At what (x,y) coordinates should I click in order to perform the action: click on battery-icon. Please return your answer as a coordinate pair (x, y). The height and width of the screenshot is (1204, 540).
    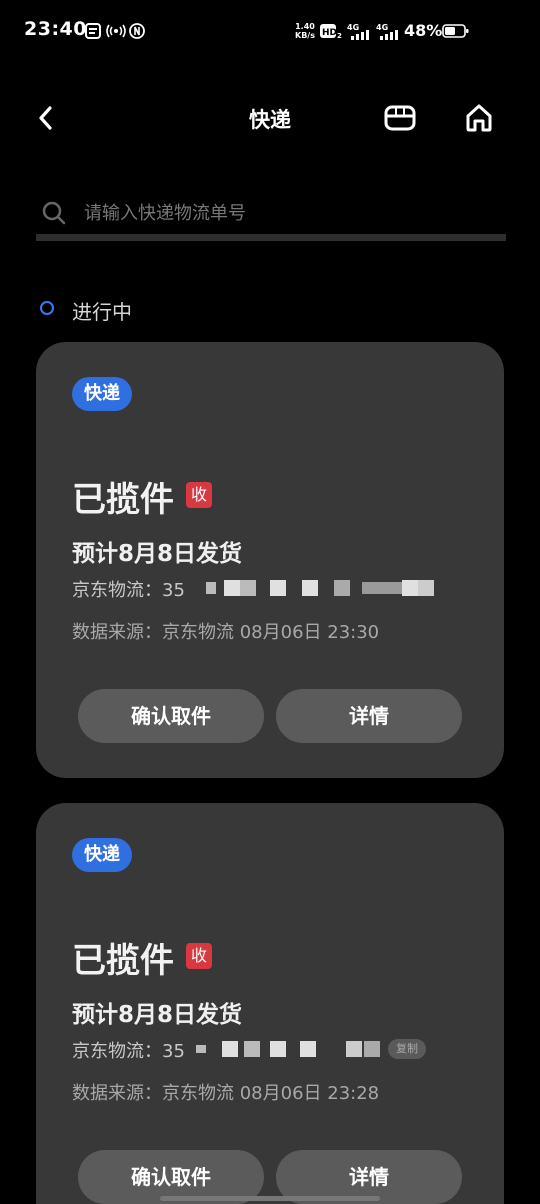
    Looking at the image, I should click on (456, 31).